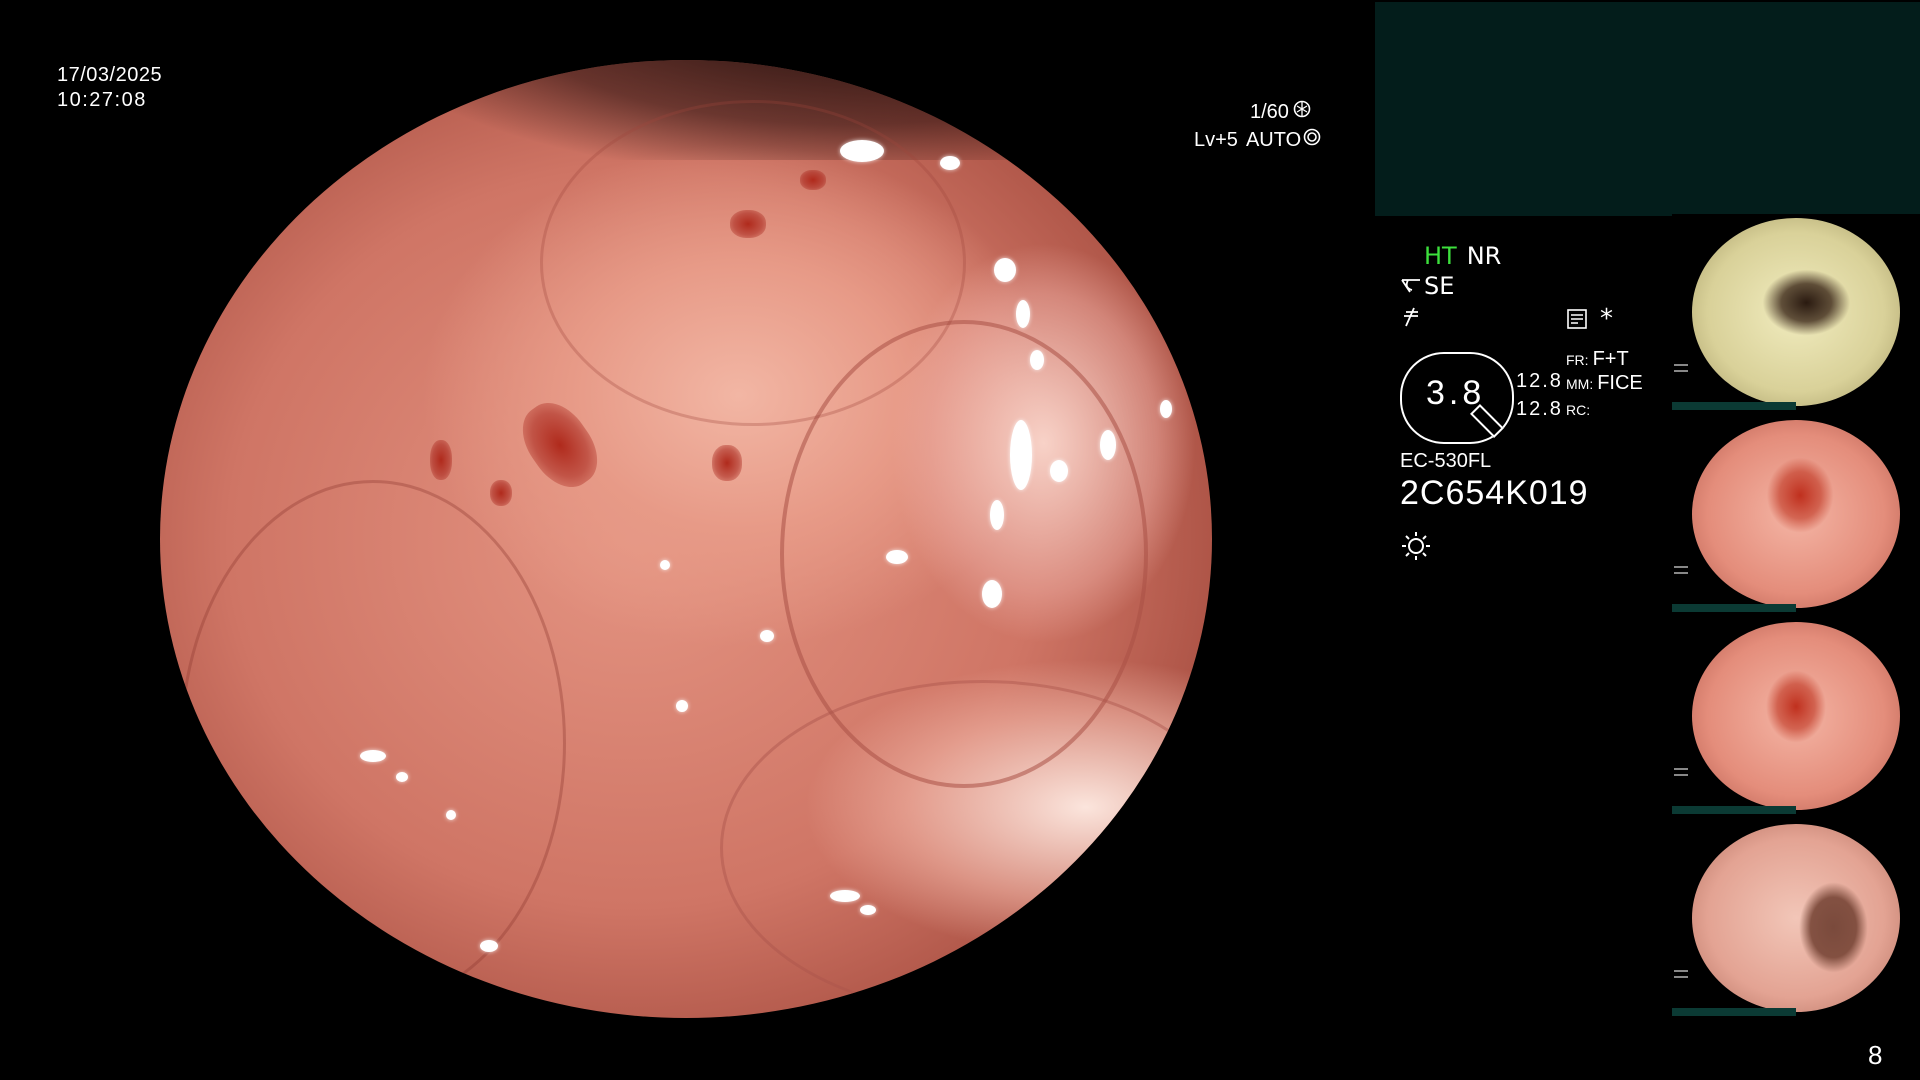  I want to click on mm-value-left: 12.8, so click(1539, 381).